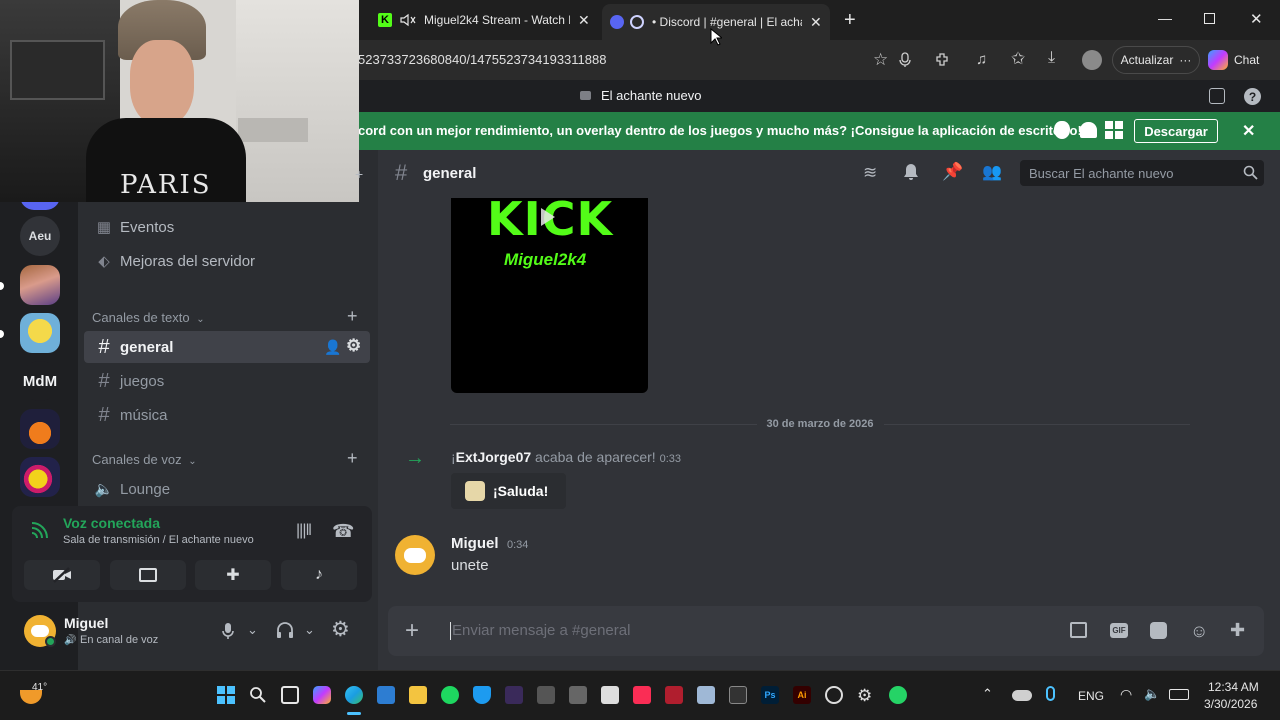  Describe the element at coordinates (898, 695) in the screenshot. I see `whatsapp-icon` at that location.